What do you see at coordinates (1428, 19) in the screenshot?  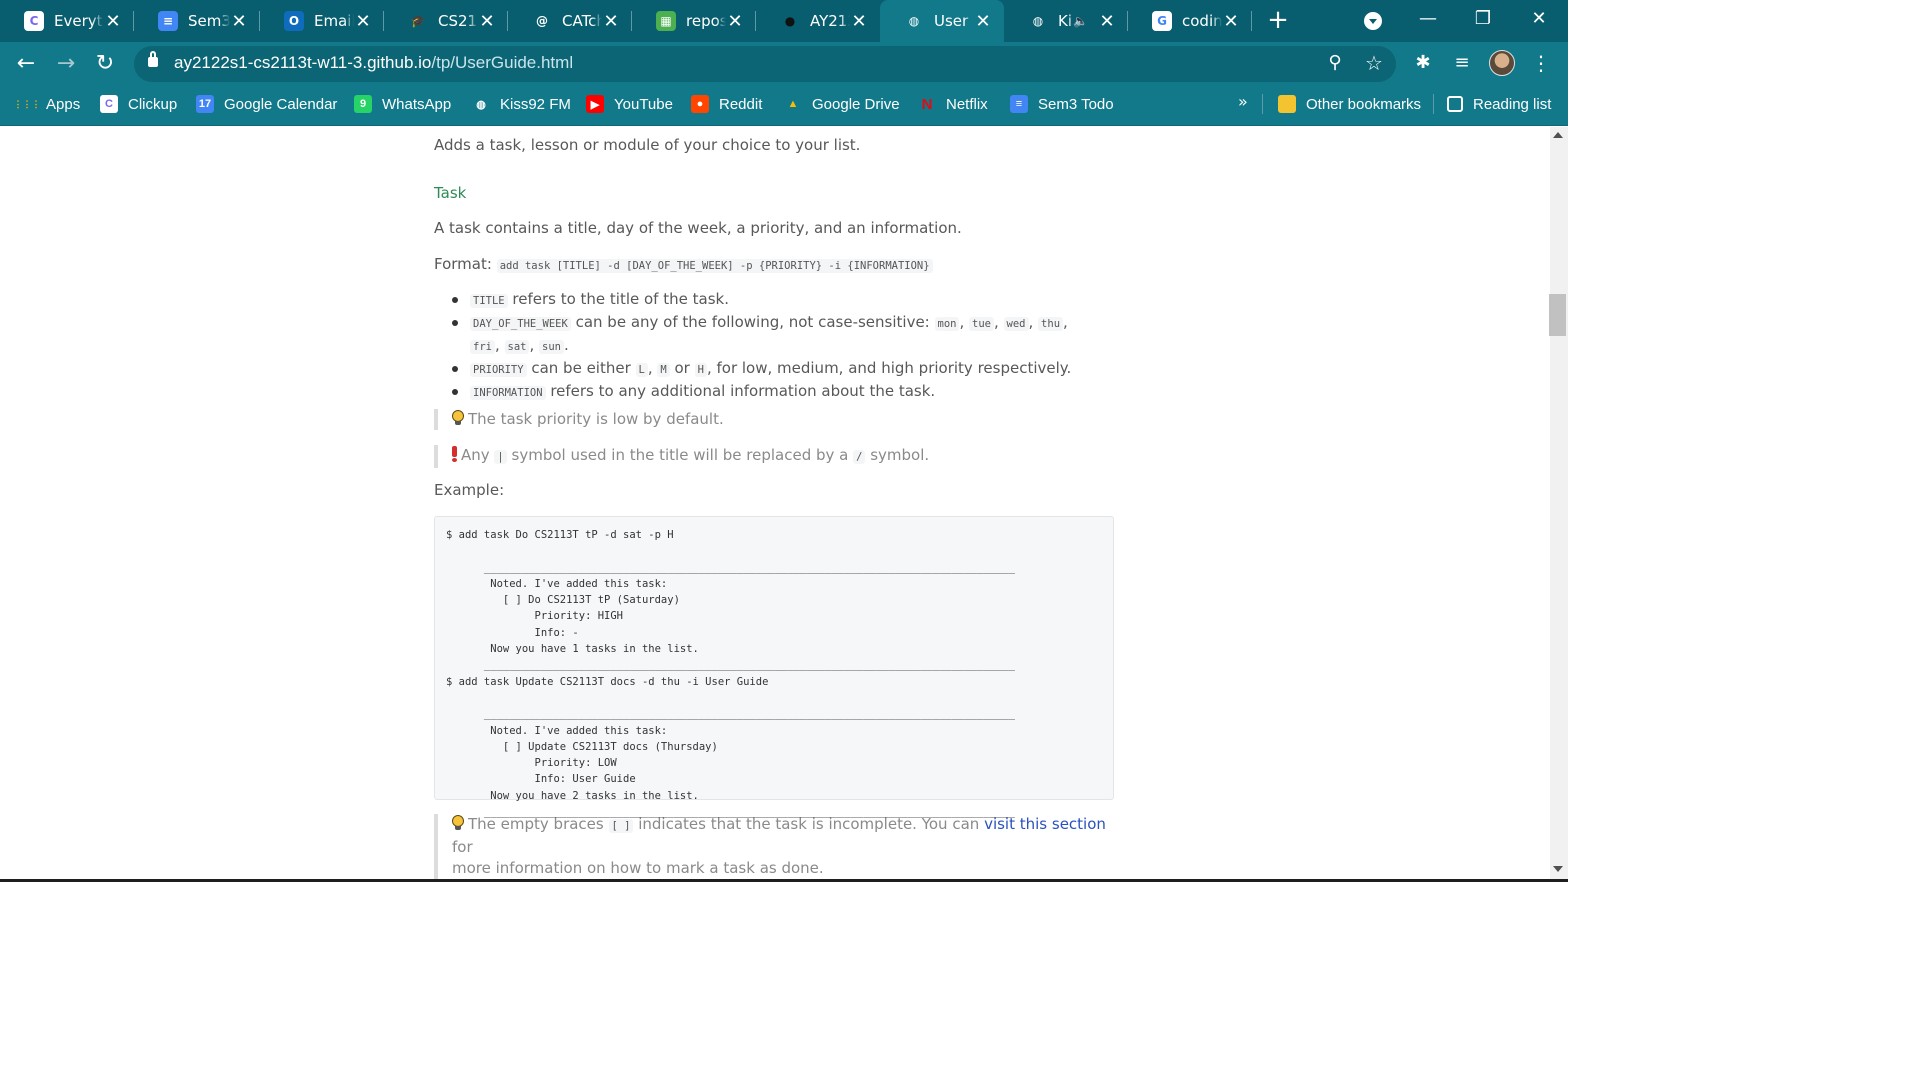 I see `minimize-button: —` at bounding box center [1428, 19].